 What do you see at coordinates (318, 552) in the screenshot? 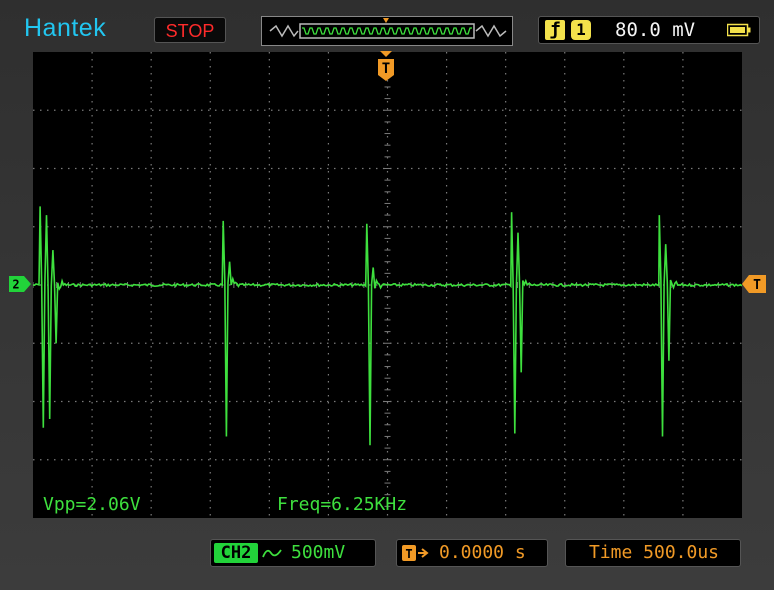
I see `volts-per-div: 500mV` at bounding box center [318, 552].